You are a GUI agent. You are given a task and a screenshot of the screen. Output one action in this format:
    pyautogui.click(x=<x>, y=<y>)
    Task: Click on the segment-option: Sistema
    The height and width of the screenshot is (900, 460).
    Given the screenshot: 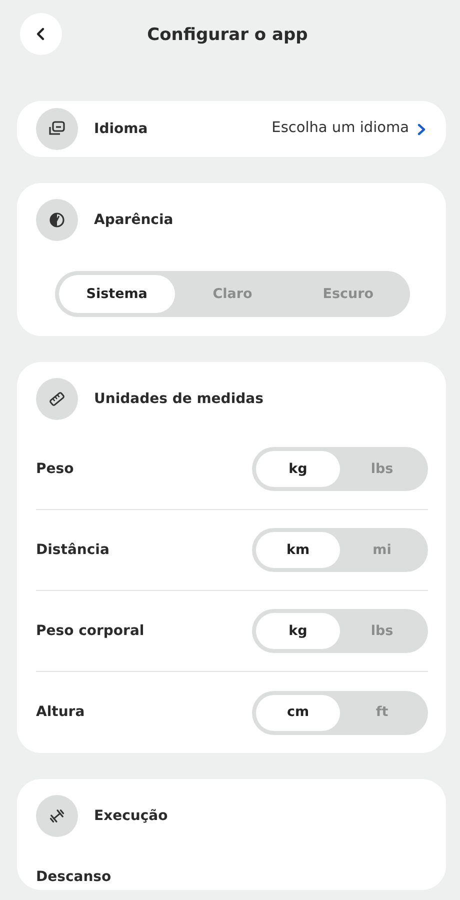 What is the action you would take?
    pyautogui.click(x=117, y=294)
    